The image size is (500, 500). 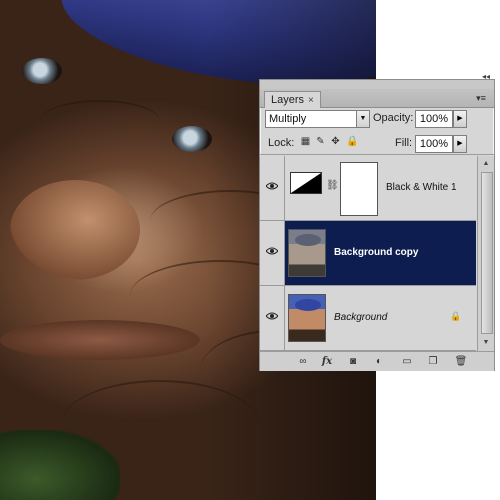 I want to click on new-group-icon: ▭, so click(x=407, y=361).